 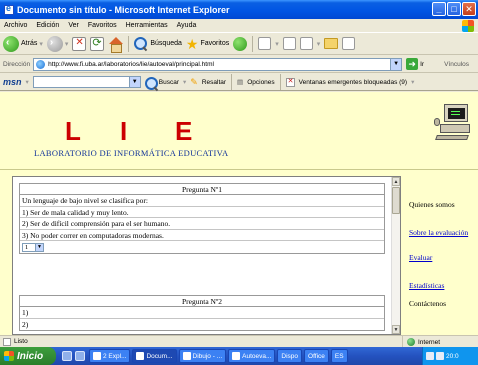 I want to click on menu-herramientas: Herramientas, so click(x=147, y=25).